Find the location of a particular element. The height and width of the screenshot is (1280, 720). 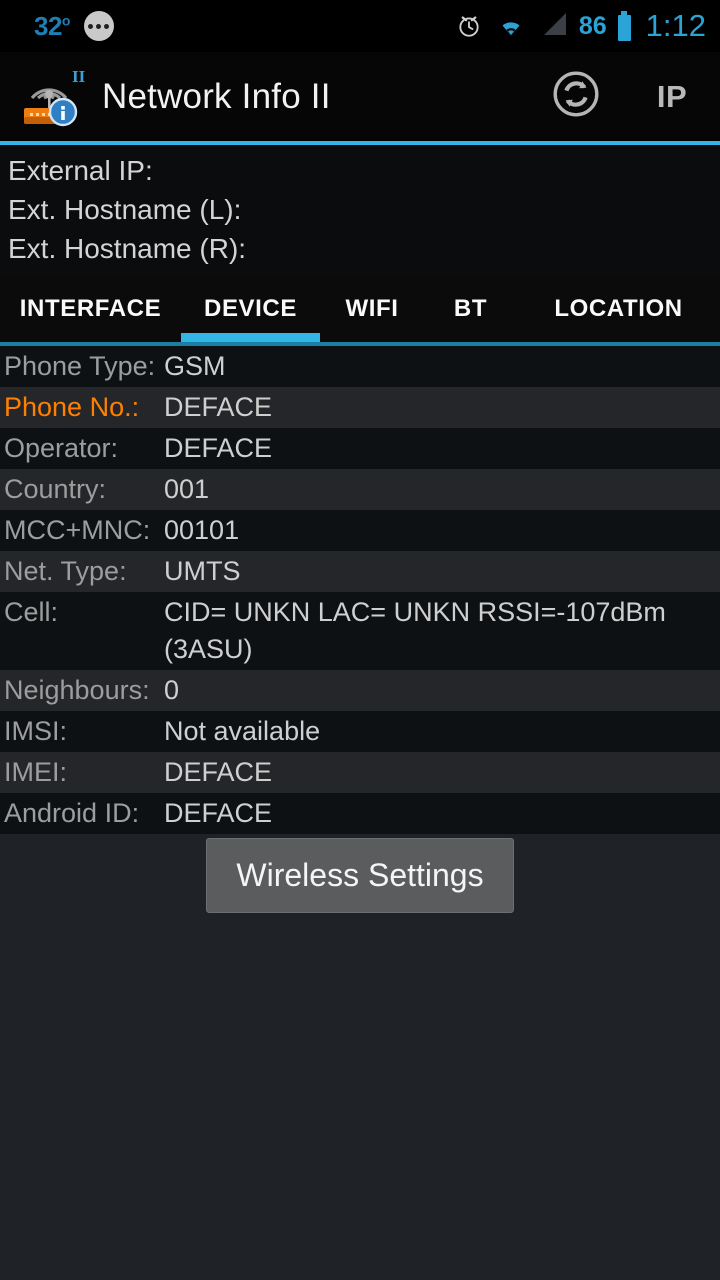

refresh-sync-icon is located at coordinates (576, 96).